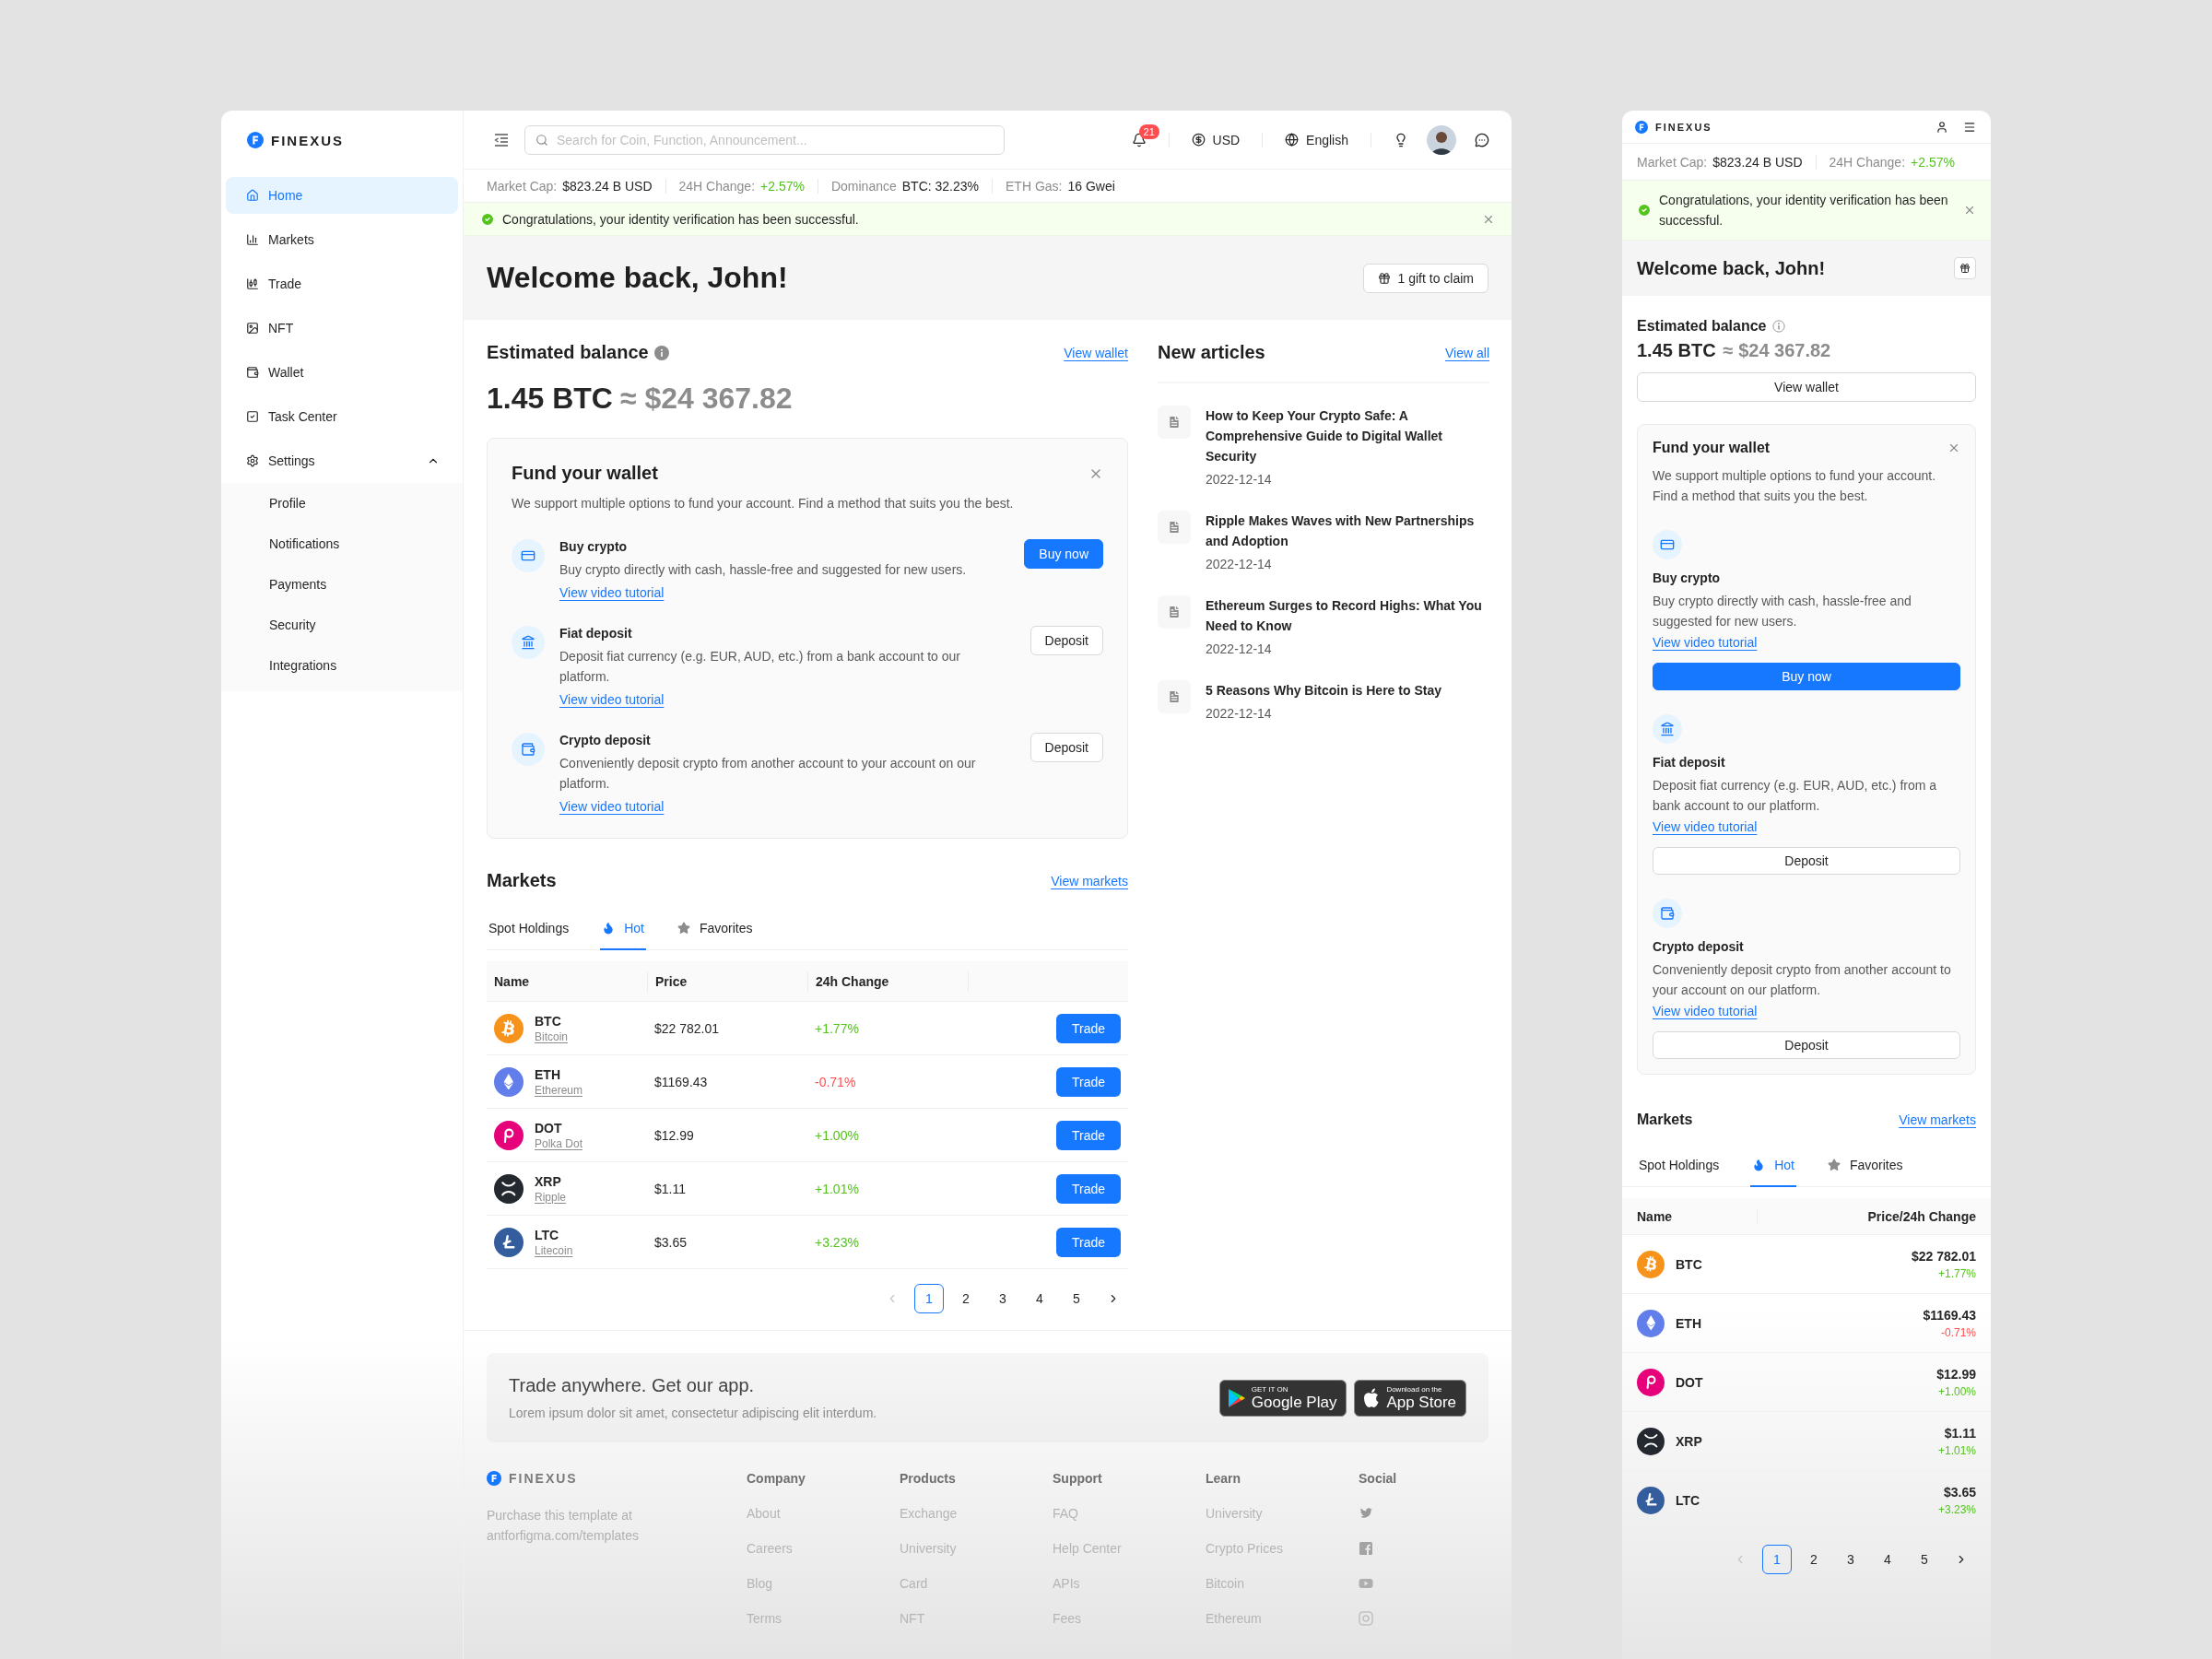 Image resolution: width=2212 pixels, height=1659 pixels. Describe the element at coordinates (342, 665) in the screenshot. I see `submenu-item: Integrations` at that location.